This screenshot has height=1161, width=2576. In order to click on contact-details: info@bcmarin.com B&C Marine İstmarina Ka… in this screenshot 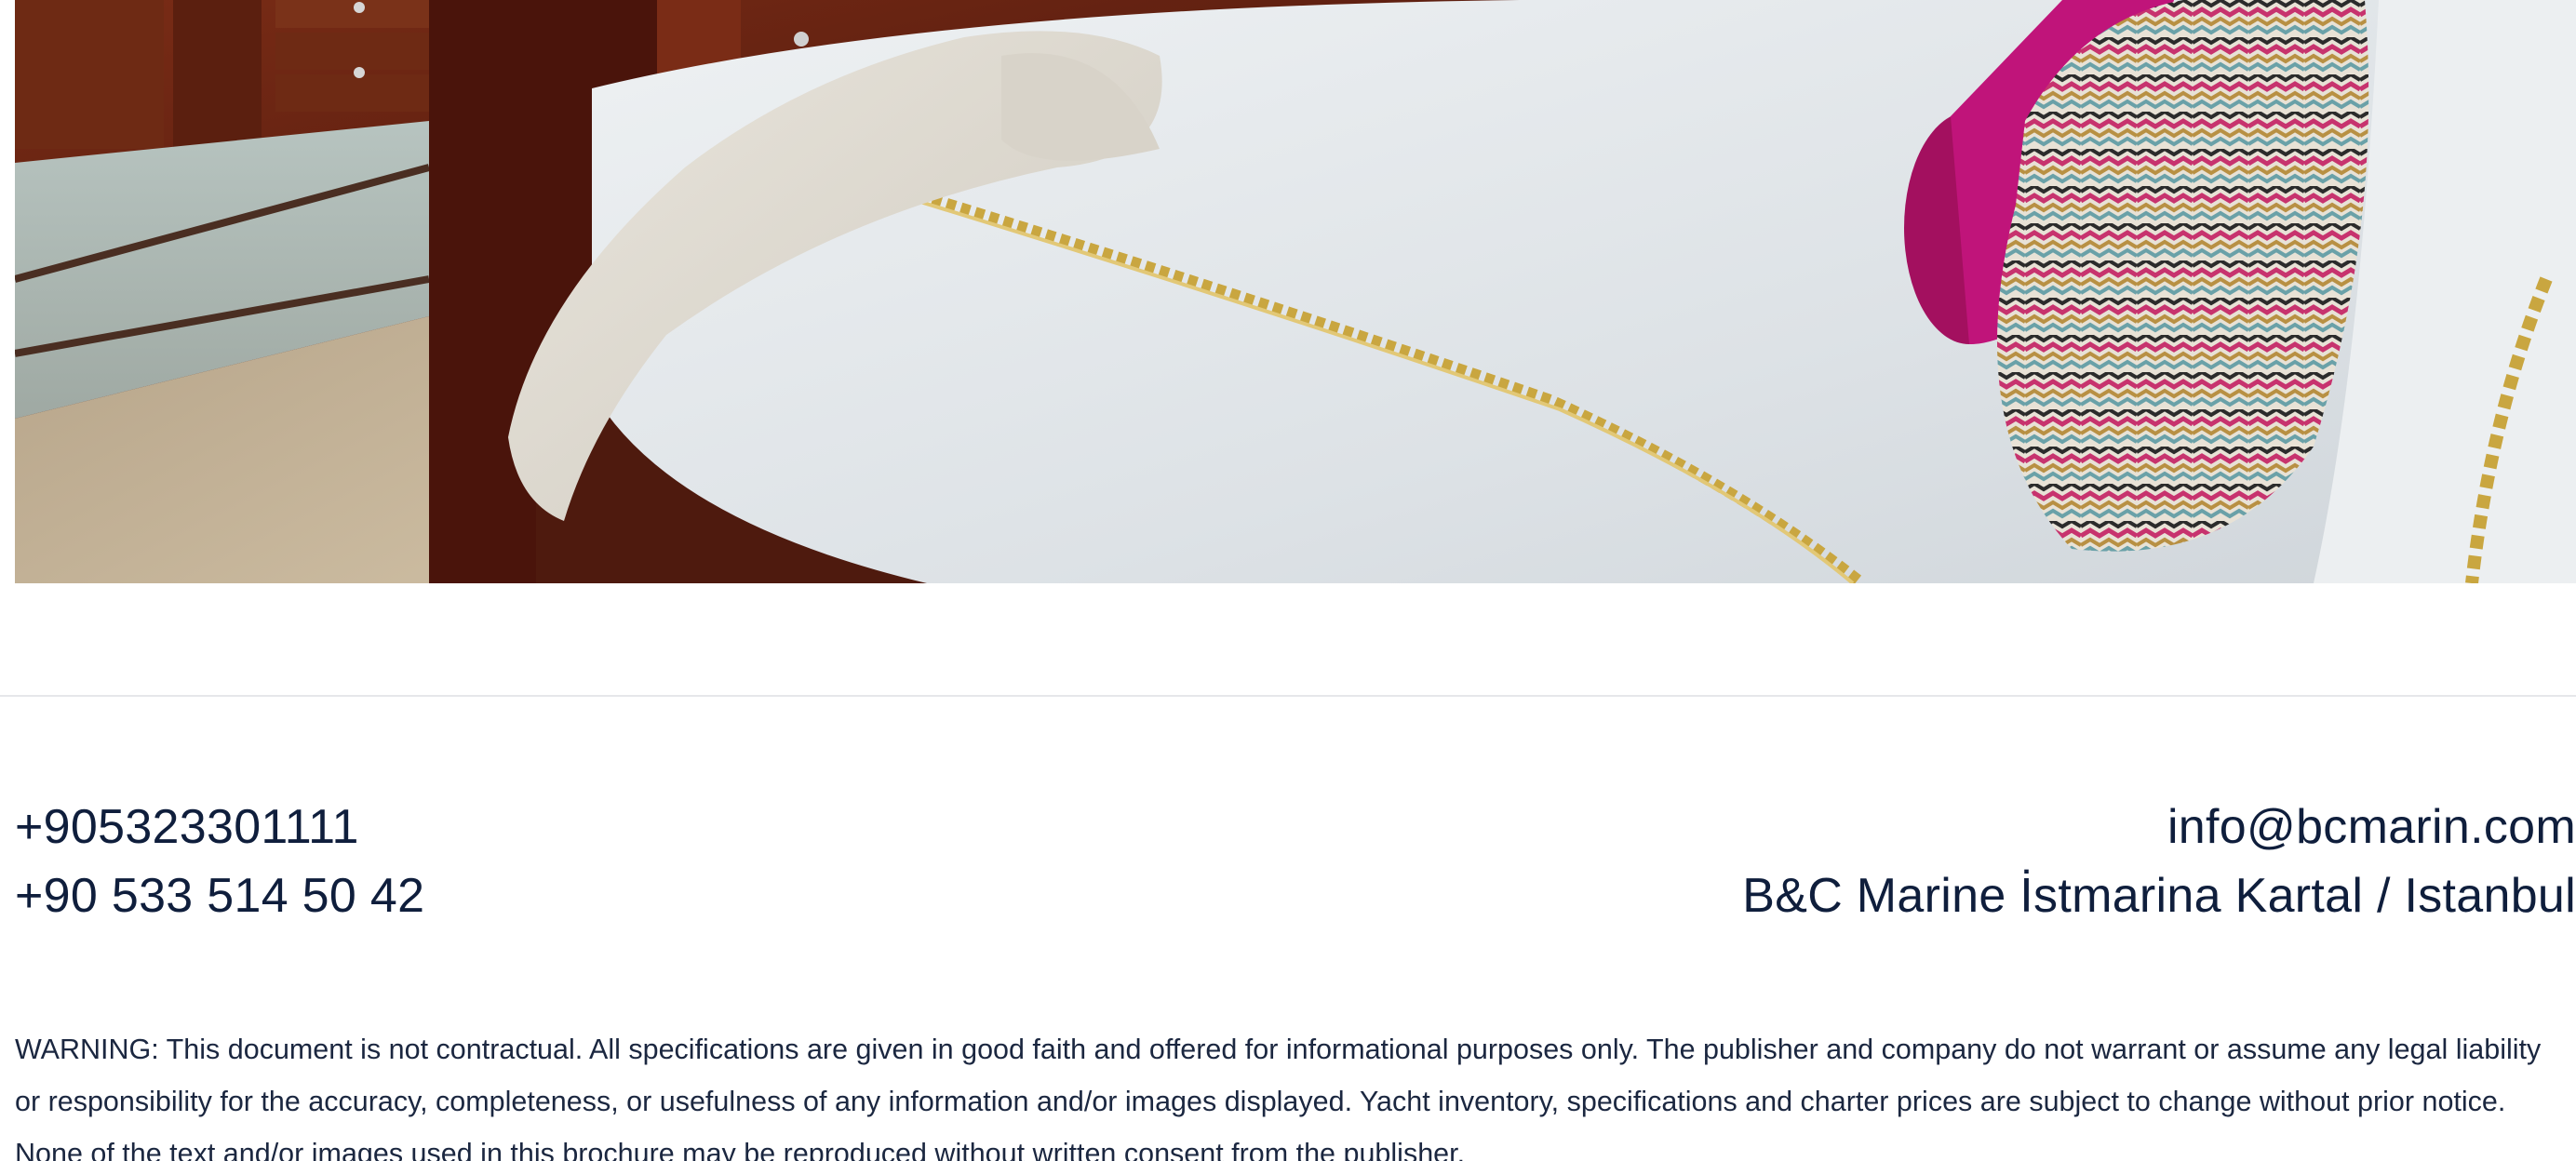, I will do `click(1878, 862)`.